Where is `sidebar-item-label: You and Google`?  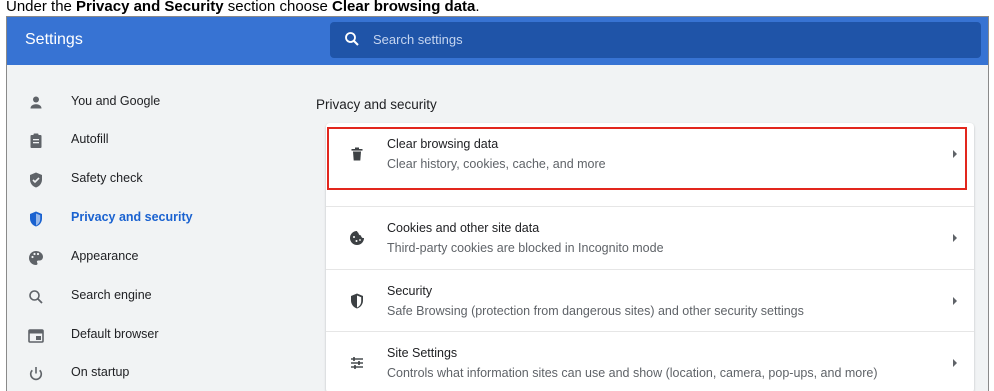 sidebar-item-label: You and Google is located at coordinates (116, 101).